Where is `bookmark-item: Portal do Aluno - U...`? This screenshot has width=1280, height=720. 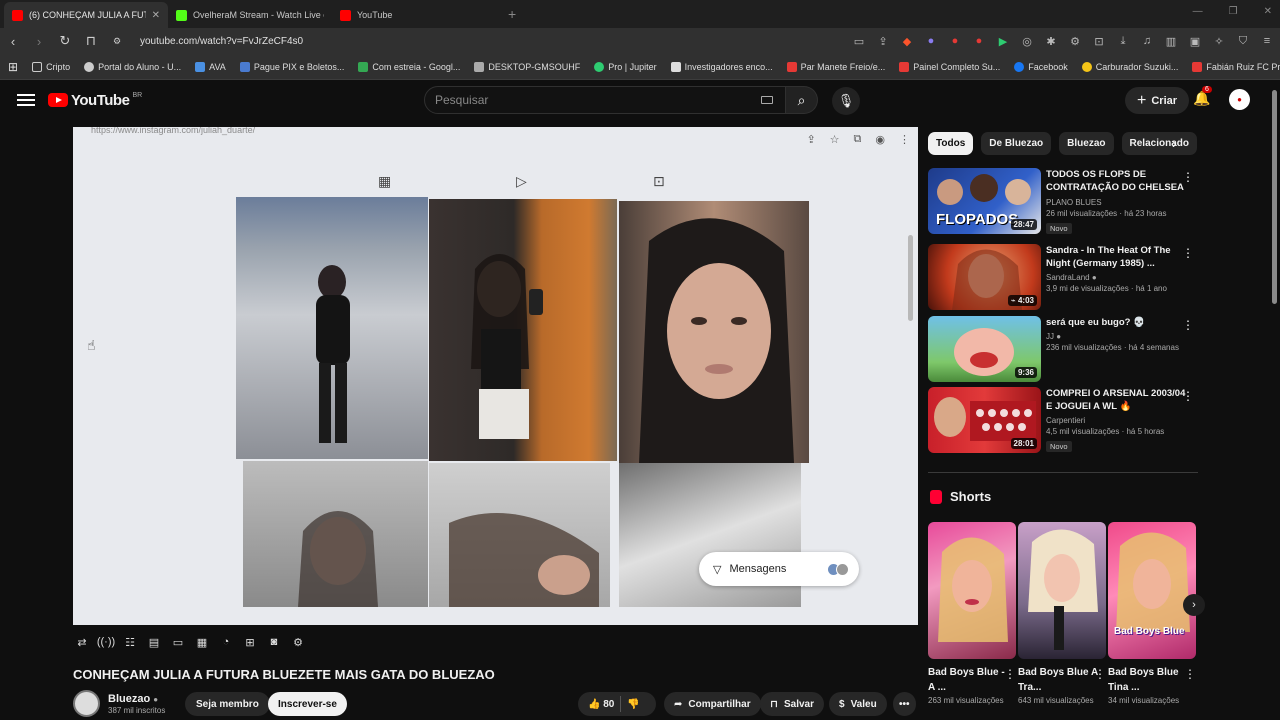 bookmark-item: Portal do Aluno - U... is located at coordinates (132, 66).